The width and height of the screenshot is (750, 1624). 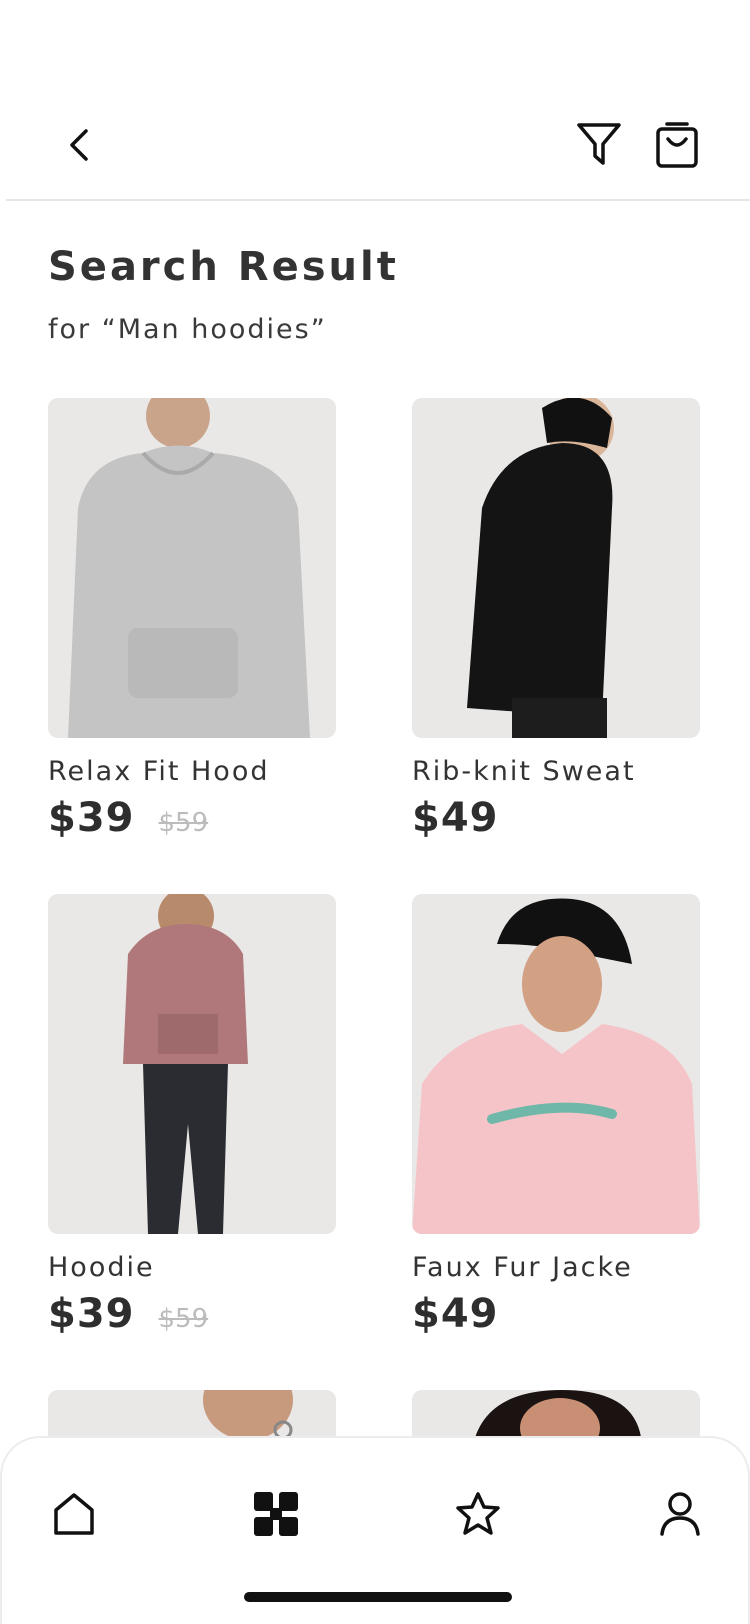 I want to click on nav-favorites, so click(x=478, y=1514).